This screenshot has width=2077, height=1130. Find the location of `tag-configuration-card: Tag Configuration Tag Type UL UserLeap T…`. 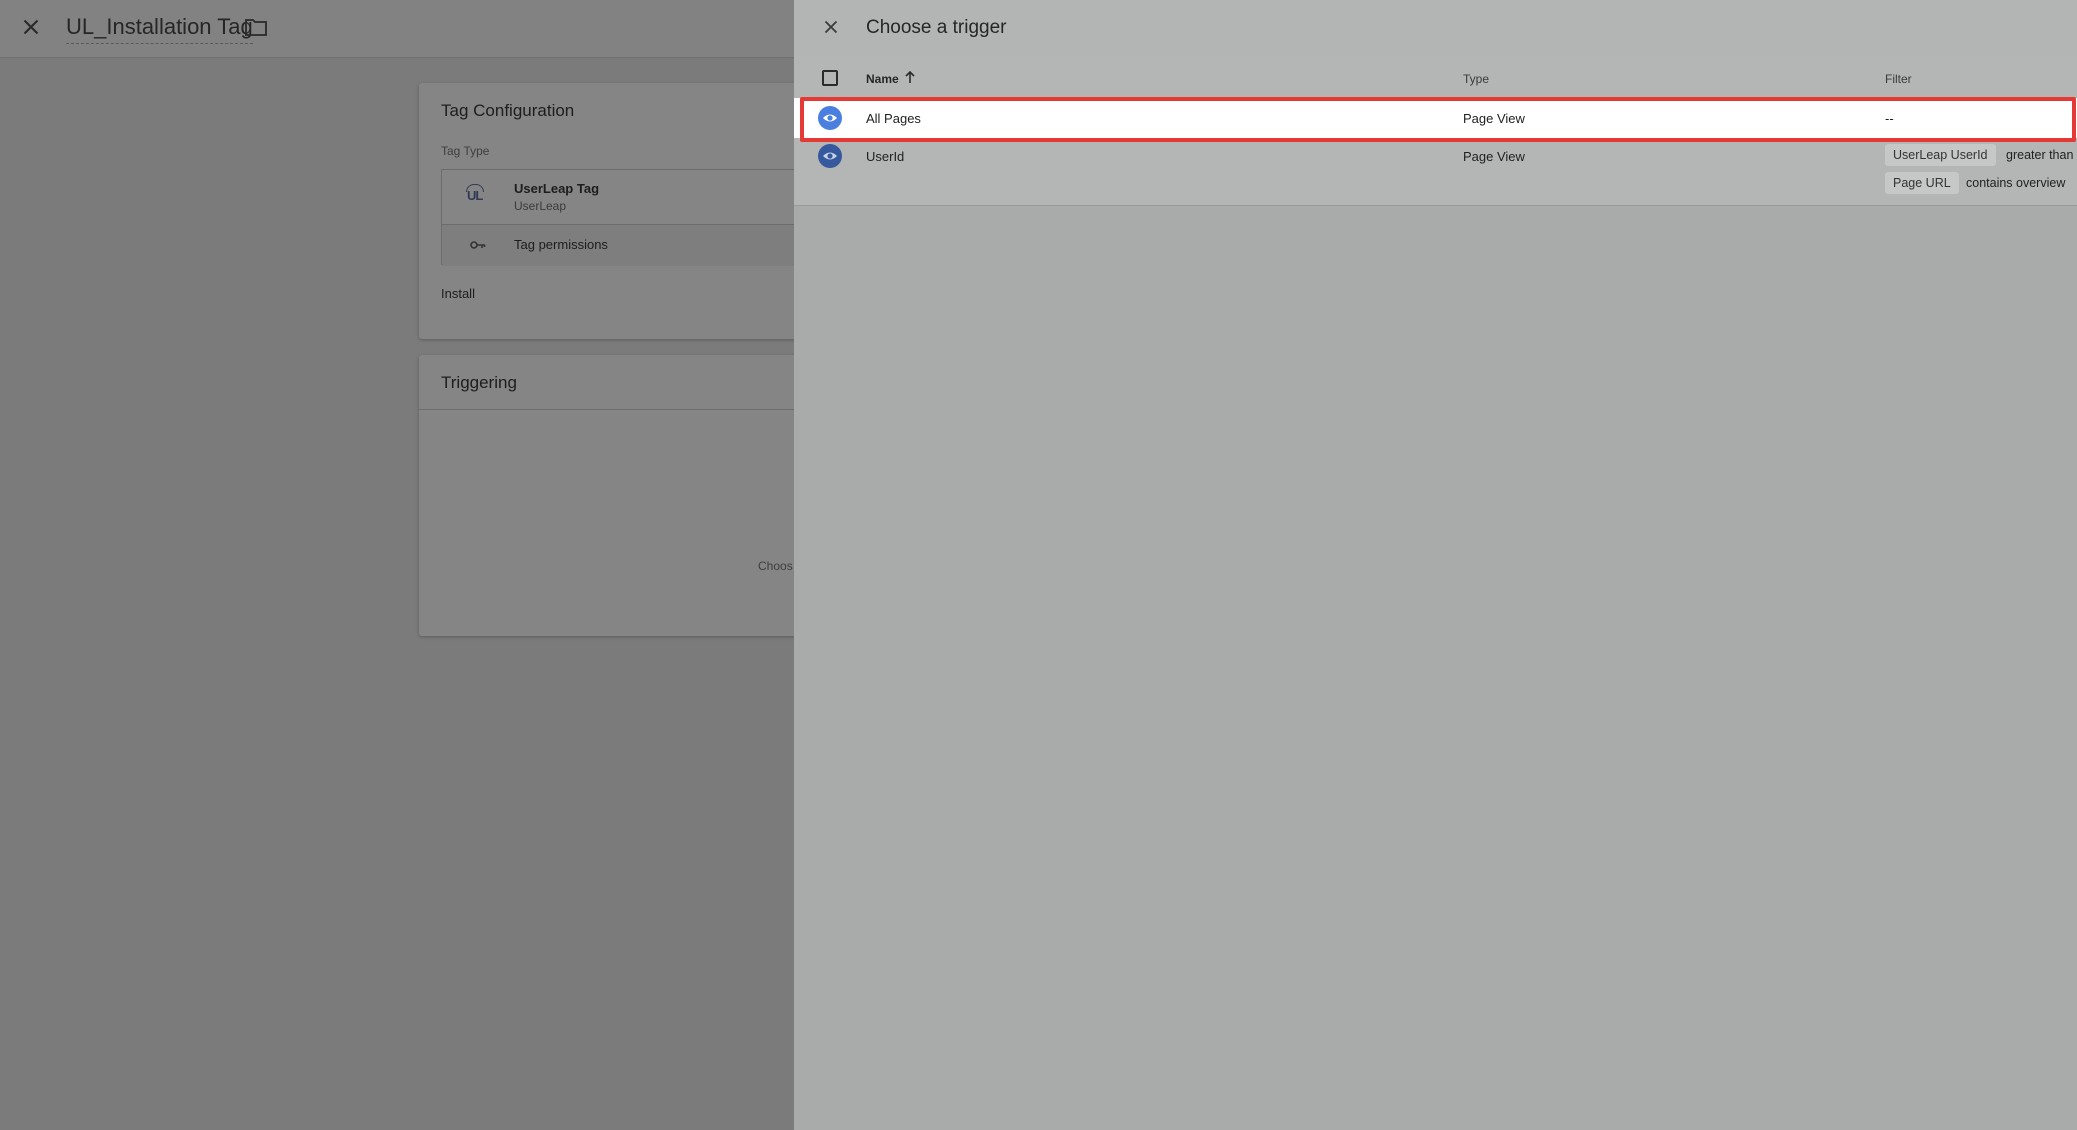

tag-configuration-card: Tag Configuration Tag Type UL UserLeap T… is located at coordinates (610, 211).